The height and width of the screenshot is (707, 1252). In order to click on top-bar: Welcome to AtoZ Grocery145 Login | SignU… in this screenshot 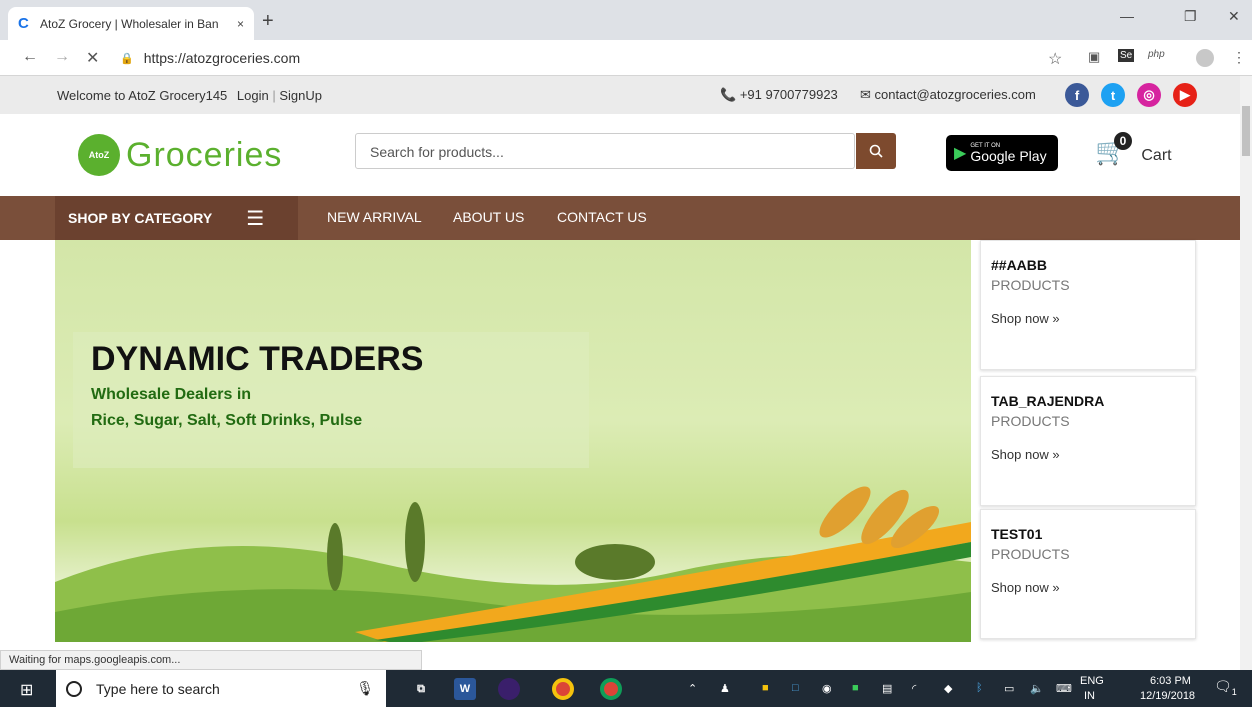, I will do `click(620, 95)`.